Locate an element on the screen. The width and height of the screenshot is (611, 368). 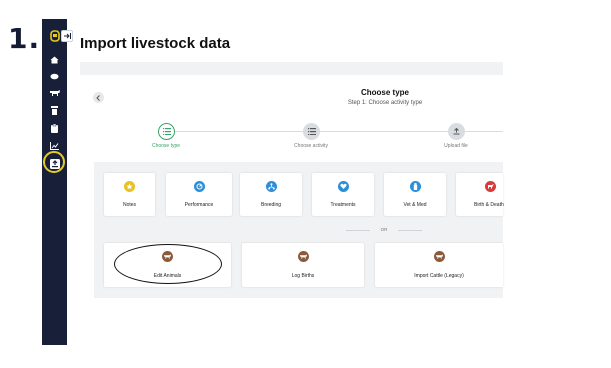
bottle-icon is located at coordinates (415, 186).